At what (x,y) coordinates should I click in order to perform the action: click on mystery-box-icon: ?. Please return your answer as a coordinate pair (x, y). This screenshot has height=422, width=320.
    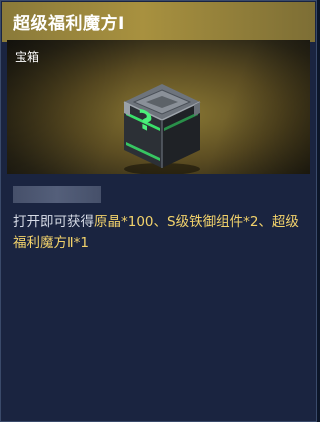
    Looking at the image, I should click on (162, 129).